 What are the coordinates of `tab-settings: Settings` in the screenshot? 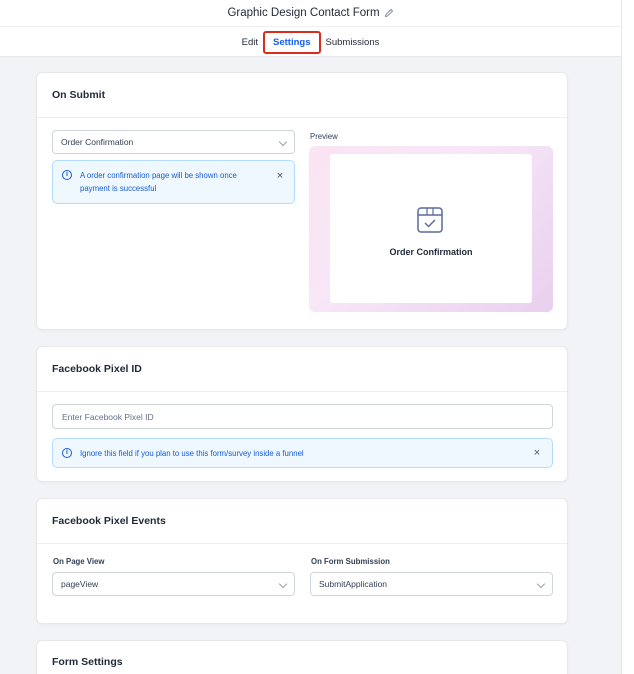 It's located at (292, 42).